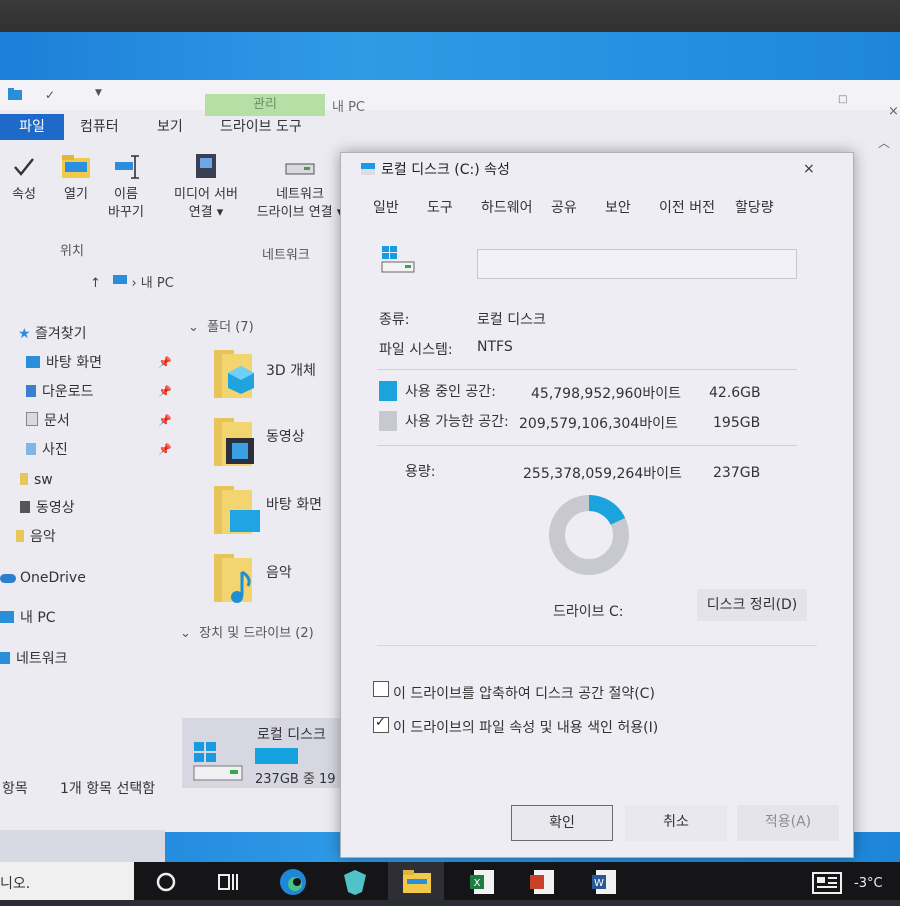 The image size is (900, 906). Describe the element at coordinates (64, 363) in the screenshot. I see `nav-desktop: 바탕 화면` at that location.